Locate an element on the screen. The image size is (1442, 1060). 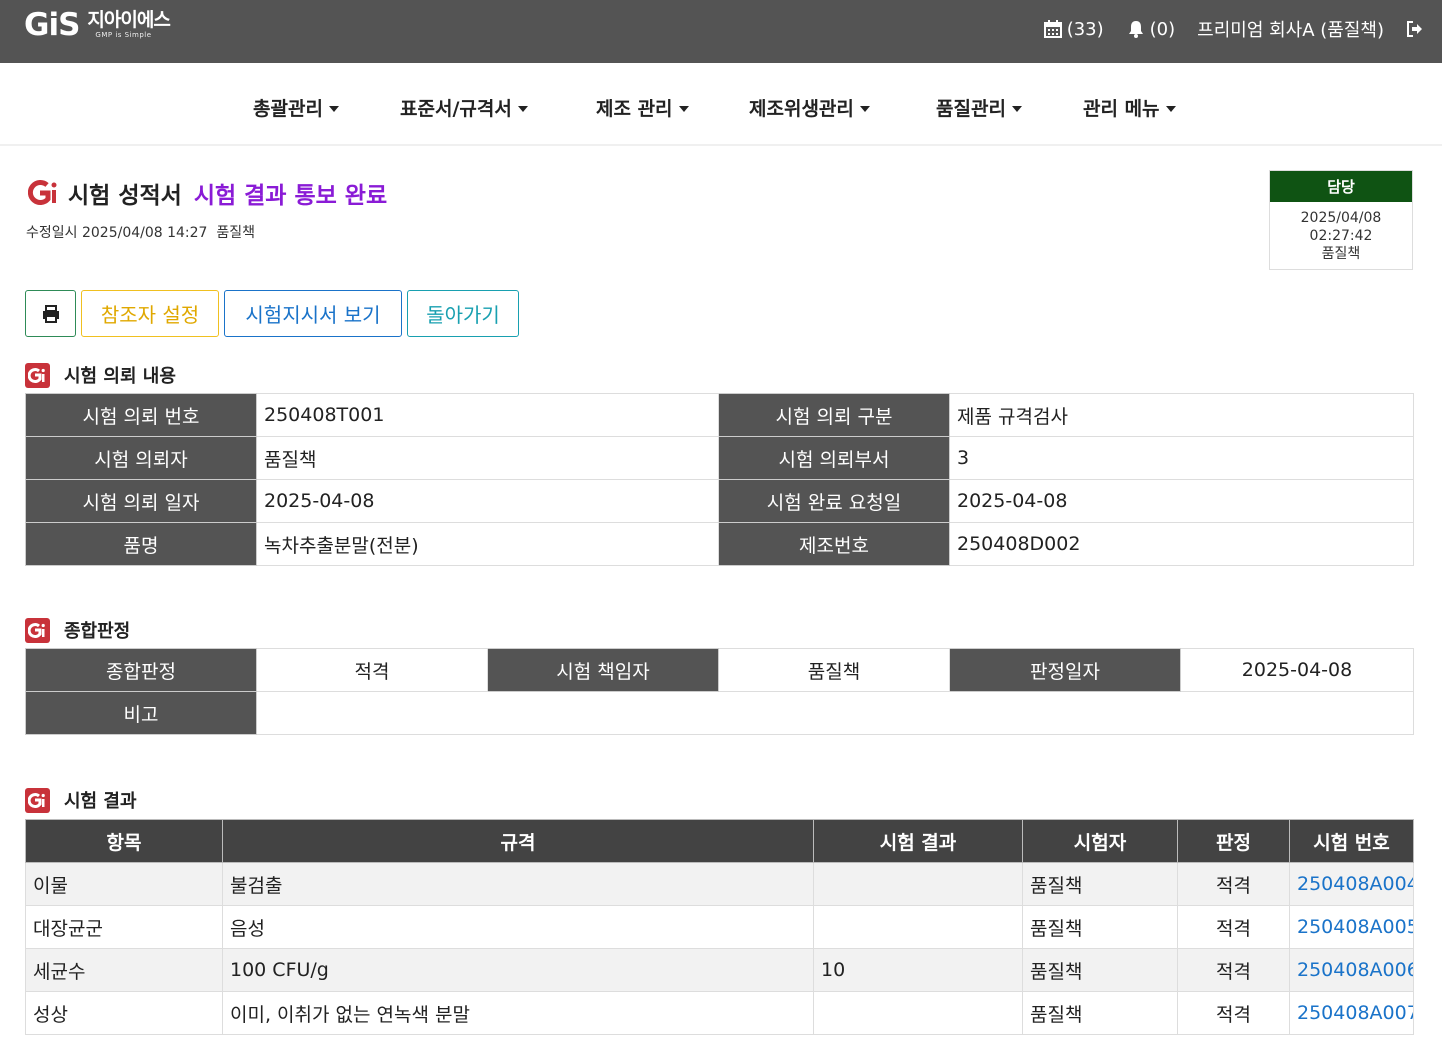
reference-setting-button: 참조자 설정 is located at coordinates (150, 313).